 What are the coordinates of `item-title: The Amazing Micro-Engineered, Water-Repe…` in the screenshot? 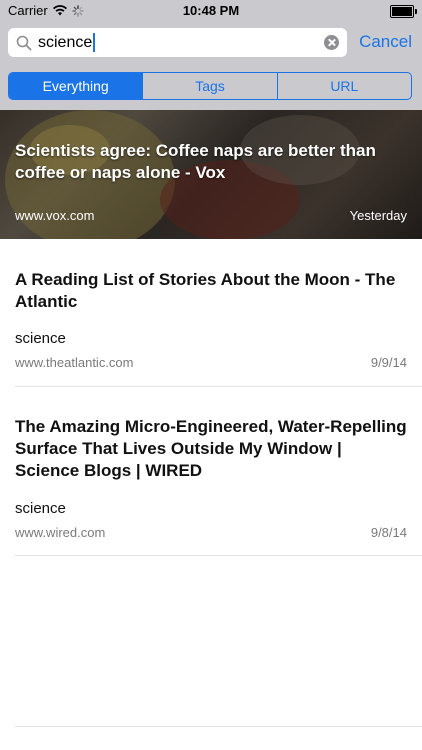 It's located at (211, 448).